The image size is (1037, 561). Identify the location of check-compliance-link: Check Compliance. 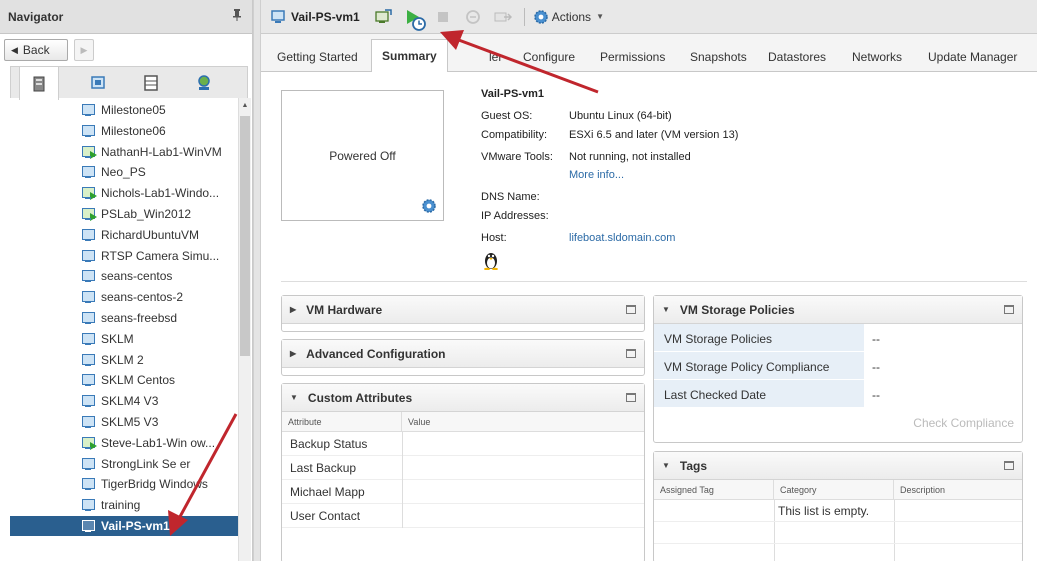
(838, 419).